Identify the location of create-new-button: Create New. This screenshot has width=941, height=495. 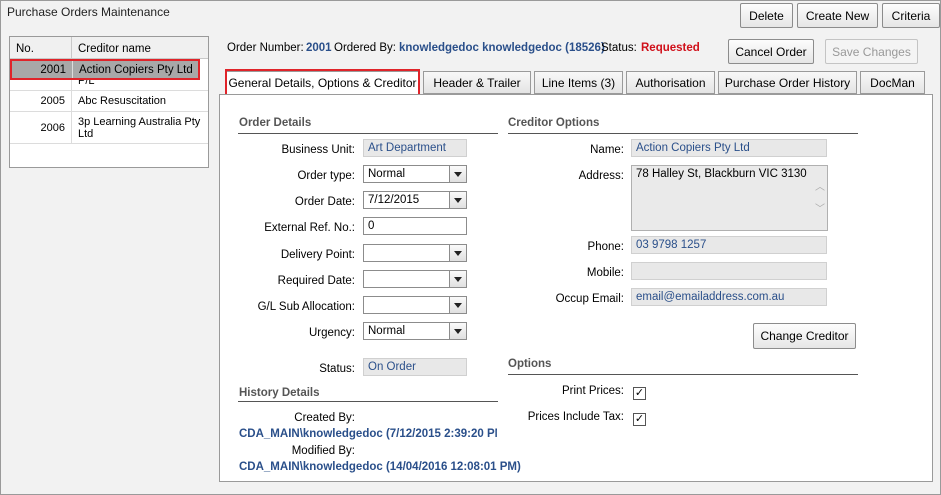
(837, 15).